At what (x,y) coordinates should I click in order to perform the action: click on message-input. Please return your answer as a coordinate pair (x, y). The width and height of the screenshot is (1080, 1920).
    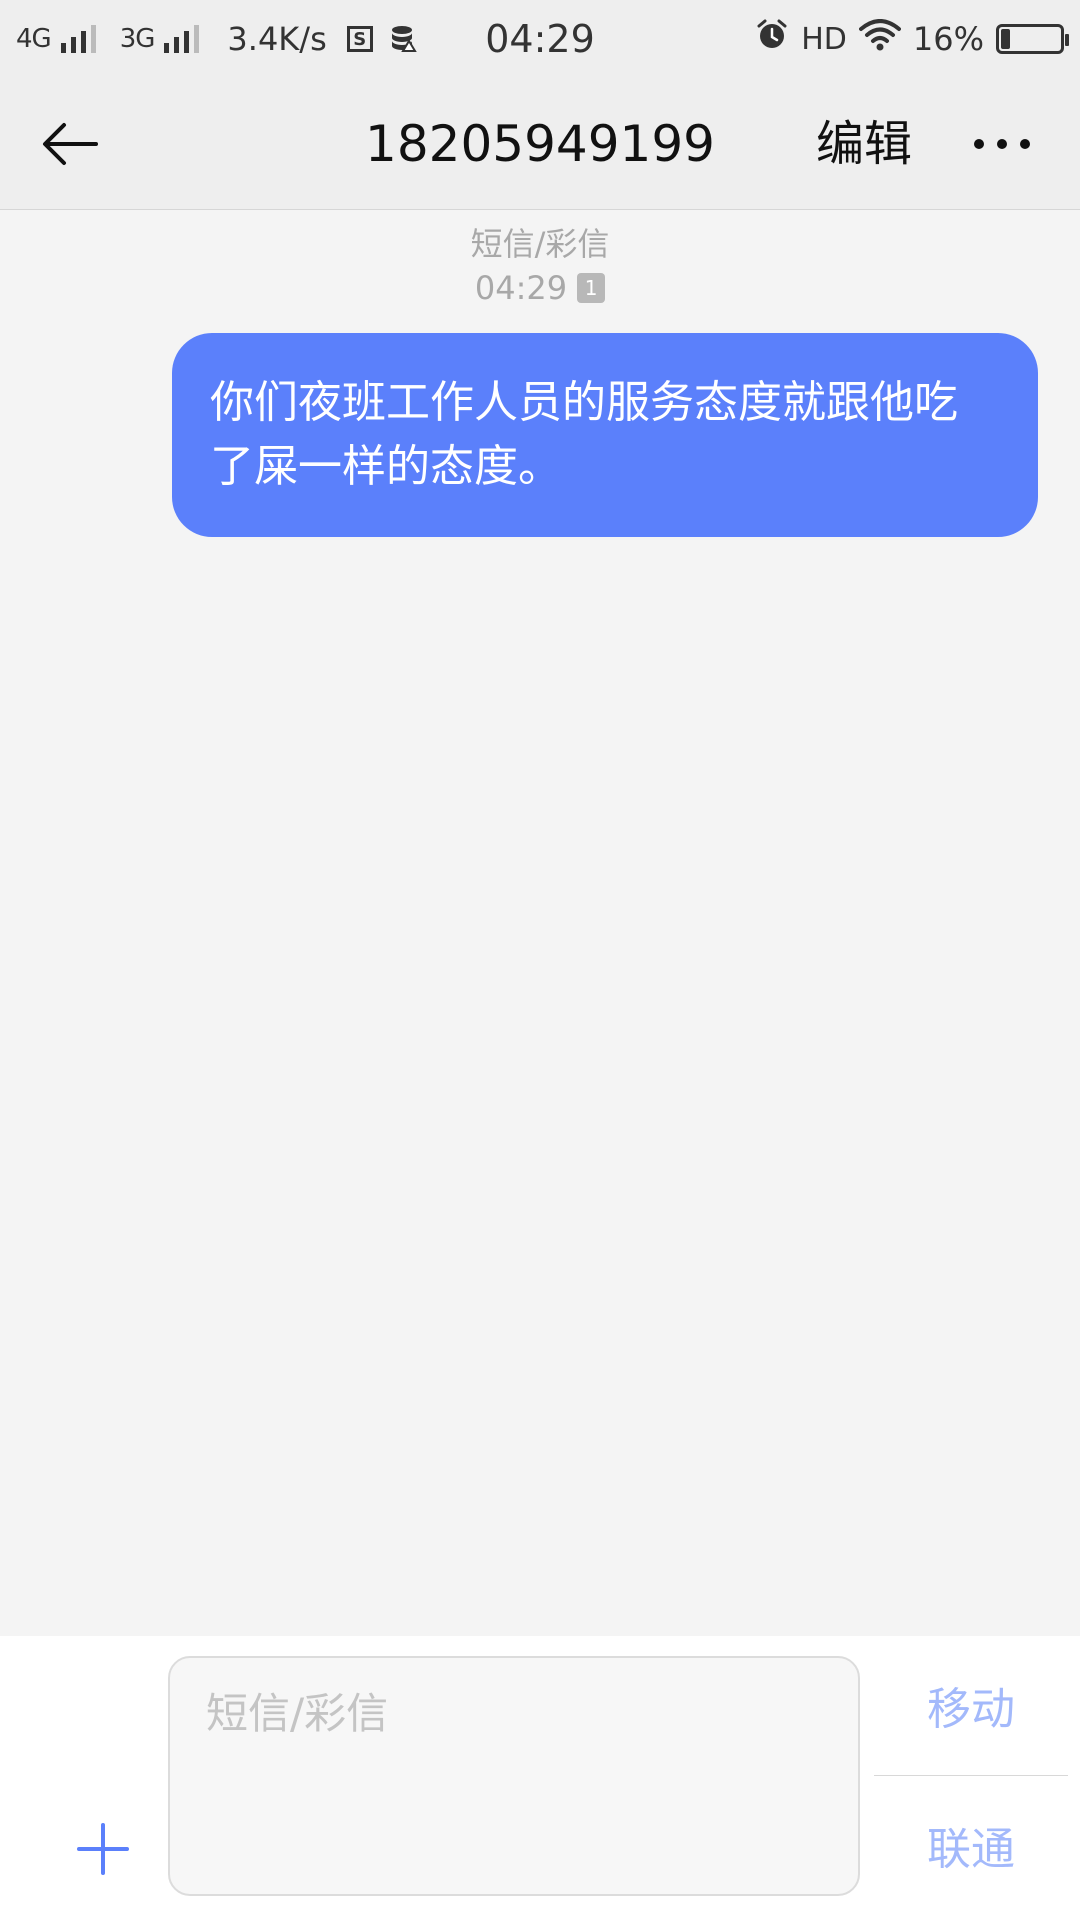
    Looking at the image, I should click on (514, 1776).